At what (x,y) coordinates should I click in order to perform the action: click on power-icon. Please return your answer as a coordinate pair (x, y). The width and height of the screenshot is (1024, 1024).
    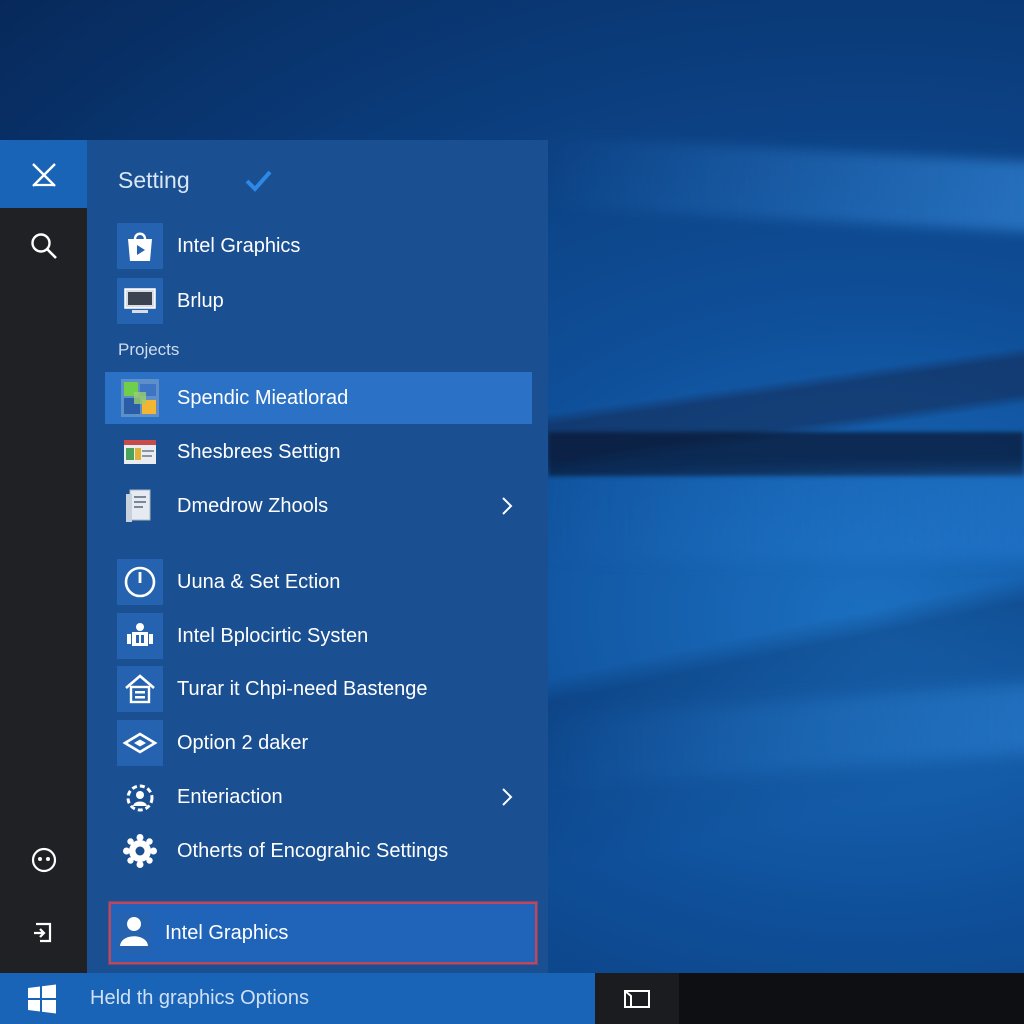
    Looking at the image, I should click on (42, 932).